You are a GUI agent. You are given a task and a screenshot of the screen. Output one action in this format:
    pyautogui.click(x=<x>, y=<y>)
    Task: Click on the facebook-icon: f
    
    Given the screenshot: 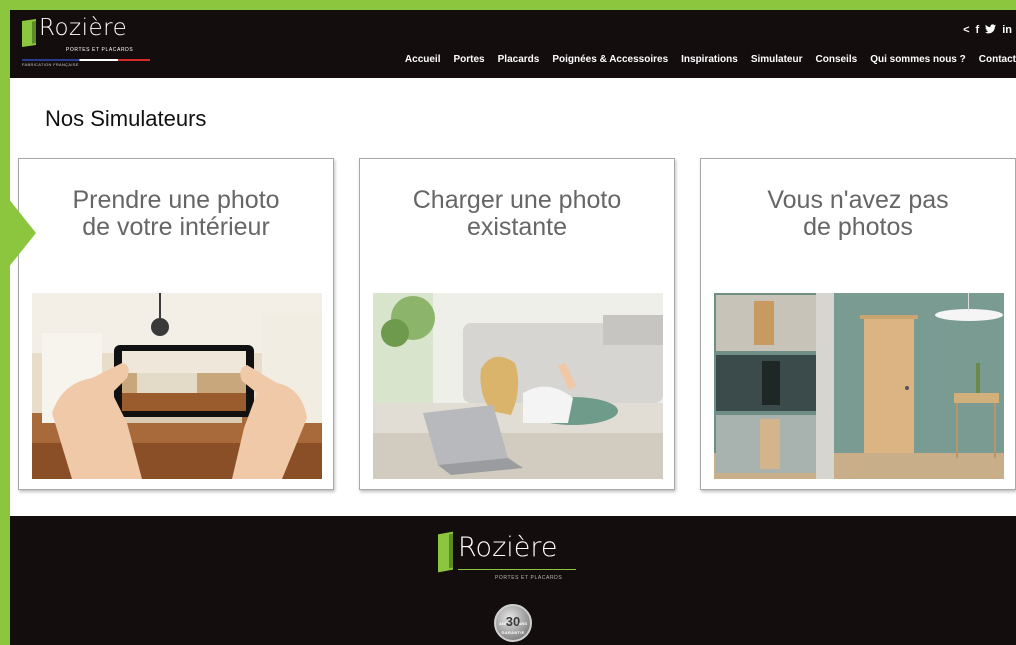 What is the action you would take?
    pyautogui.click(x=978, y=30)
    